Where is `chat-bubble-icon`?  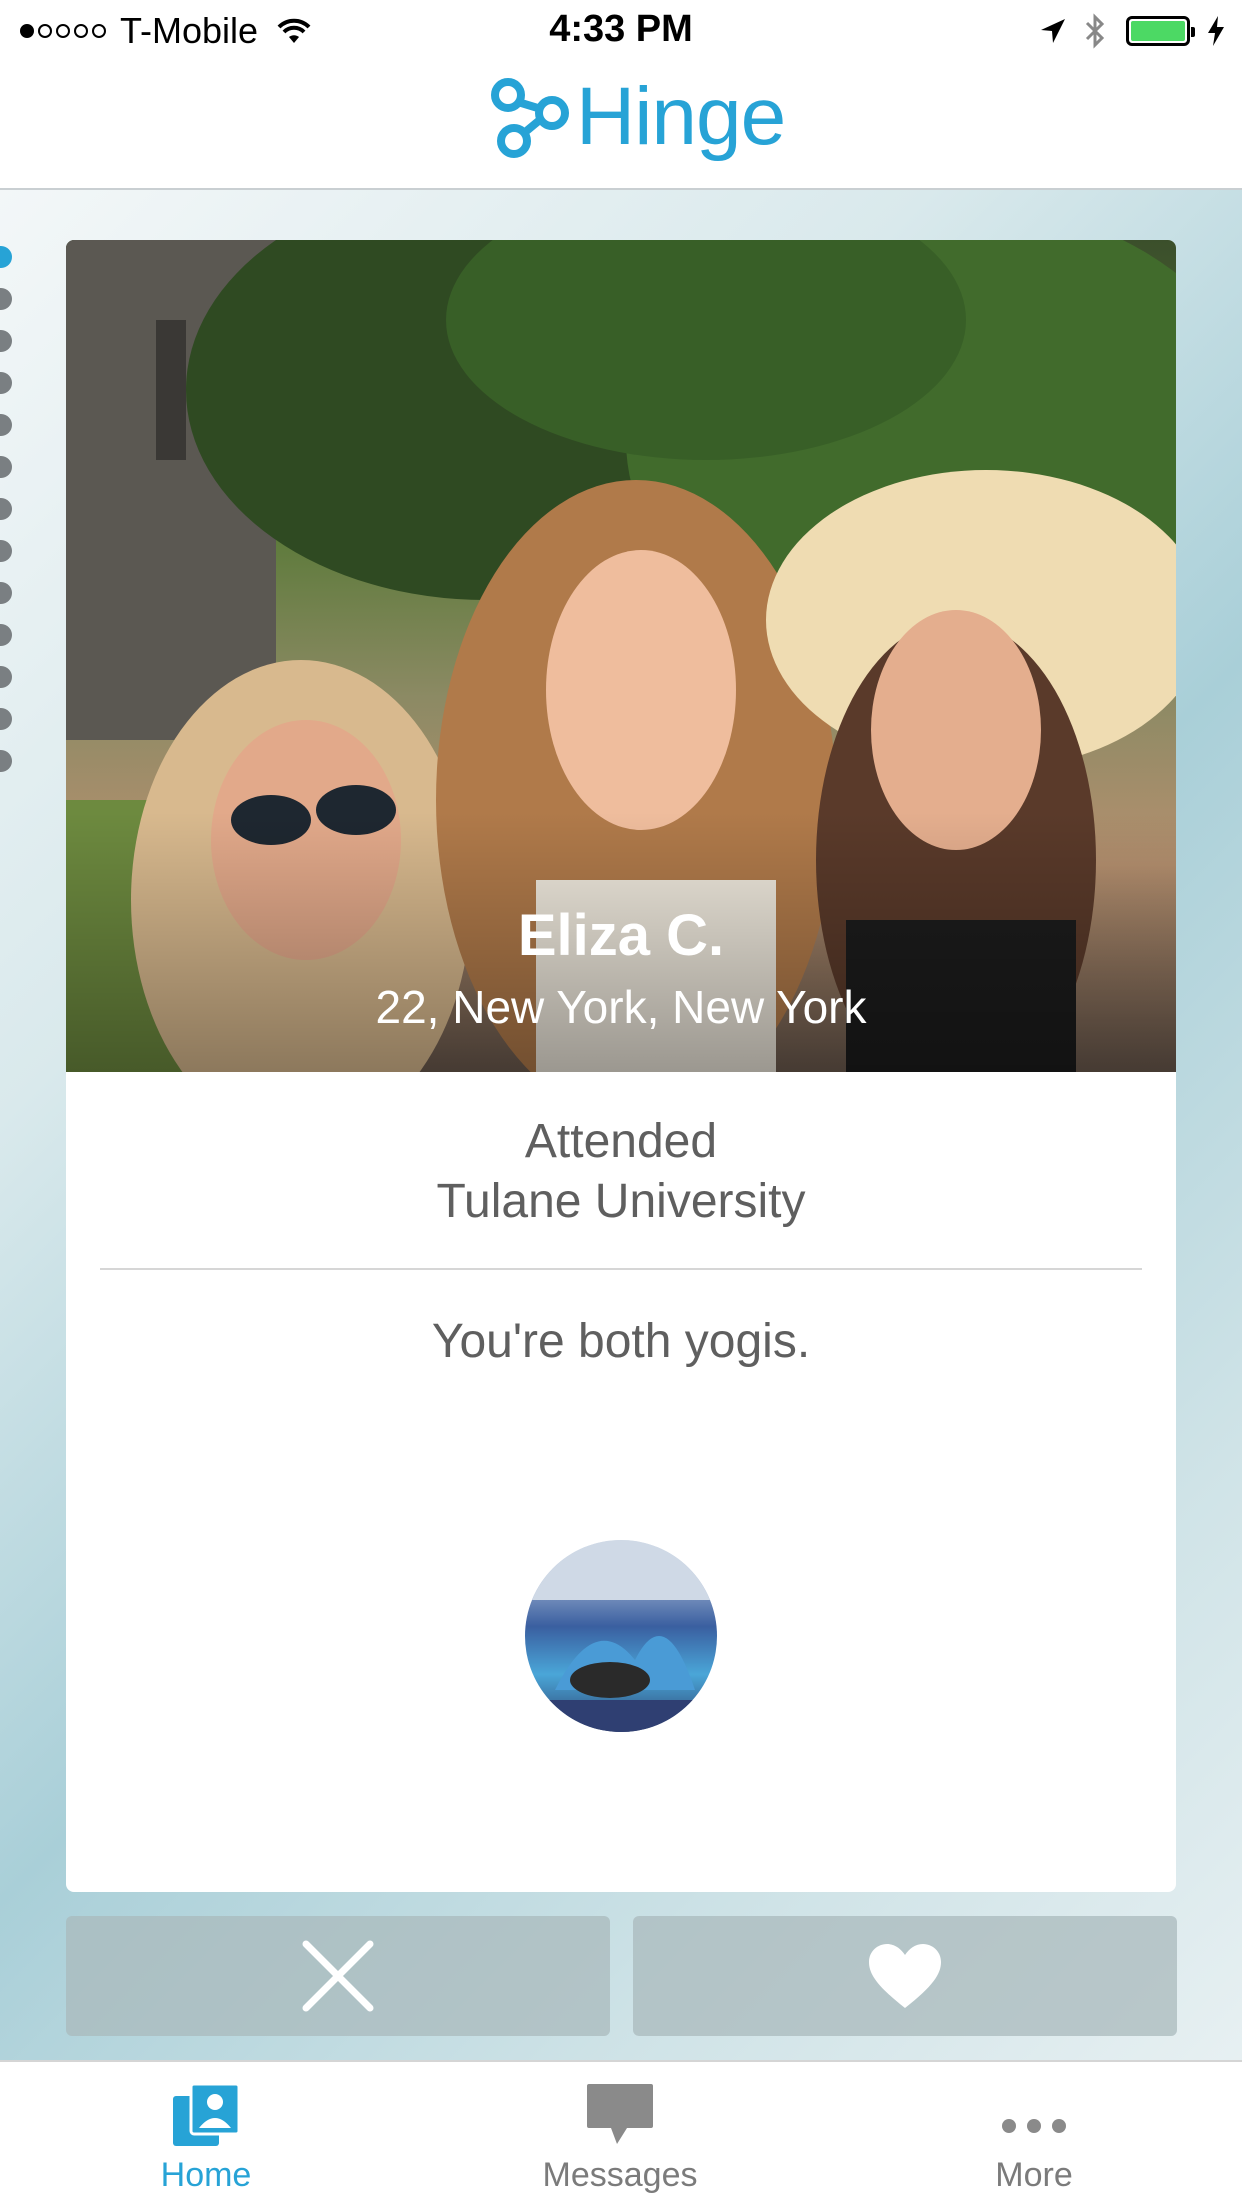
chat-bubble-icon is located at coordinates (620, 2114).